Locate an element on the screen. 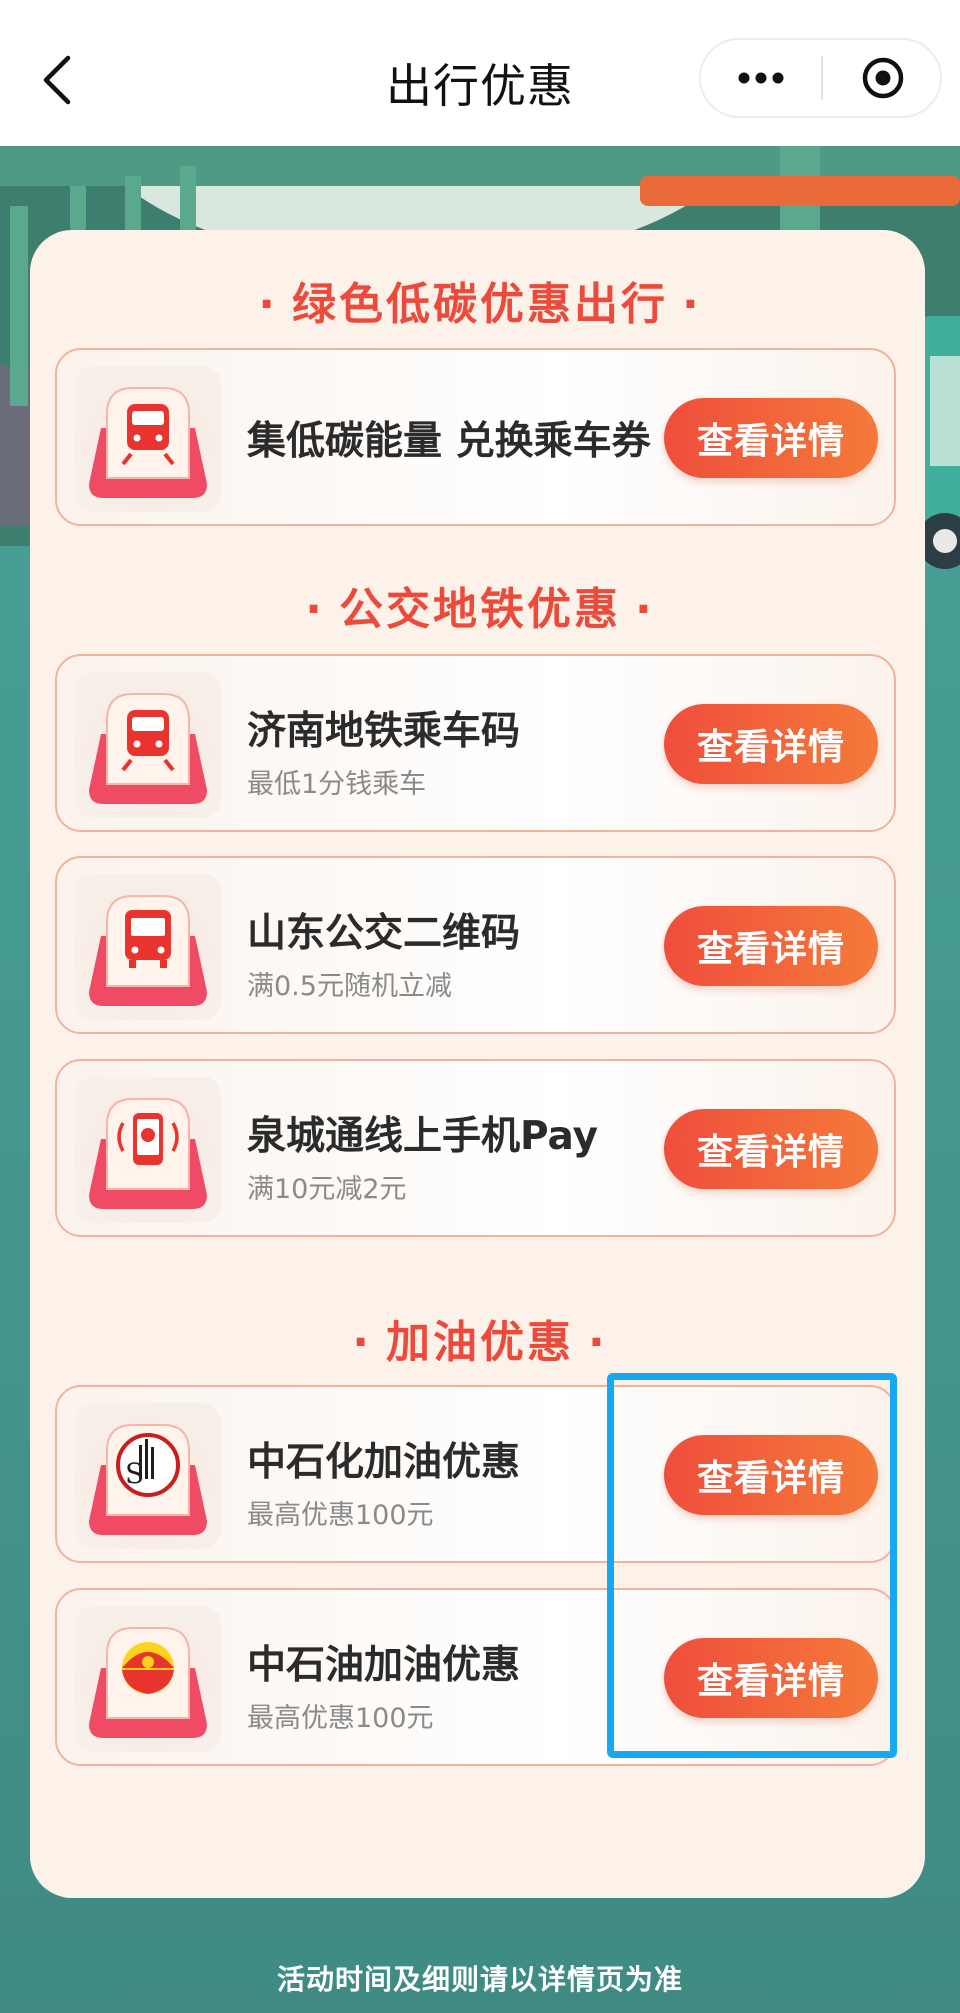  list-item-shandong-bus: 山东公交二维码 满0.5元随机立减 查看详情 is located at coordinates (475, 945).